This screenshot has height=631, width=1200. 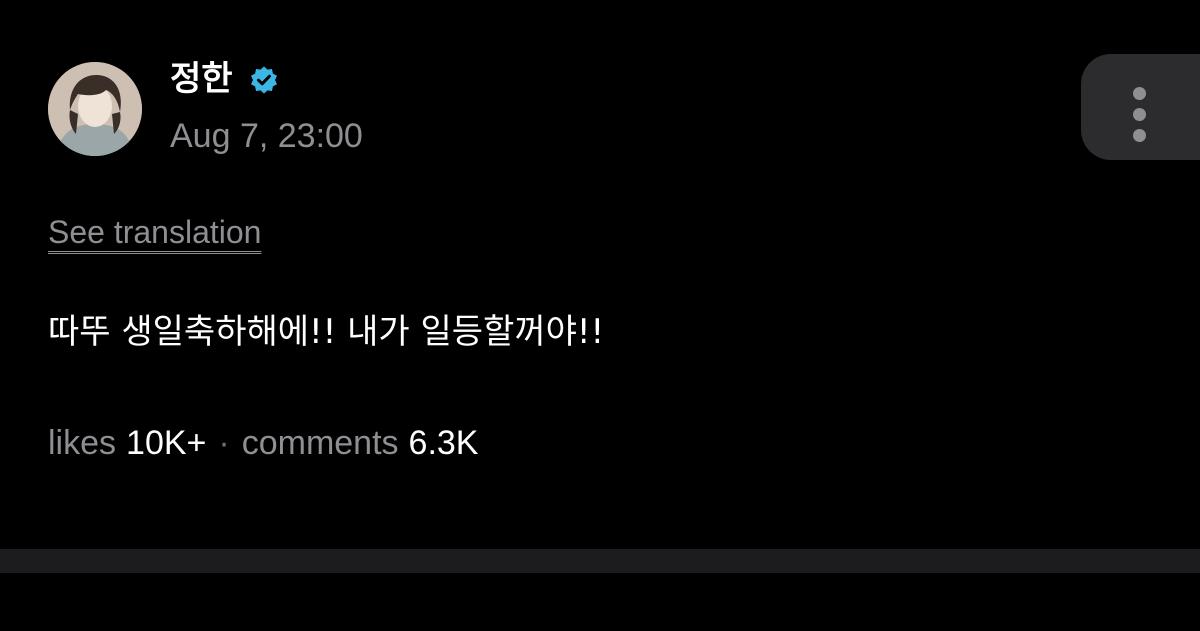 I want to click on avatar, so click(x=95, y=109).